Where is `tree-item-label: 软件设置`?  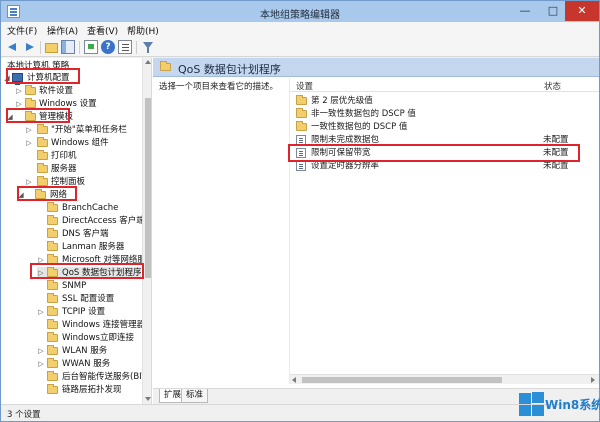 tree-item-label: 软件设置 is located at coordinates (56, 91).